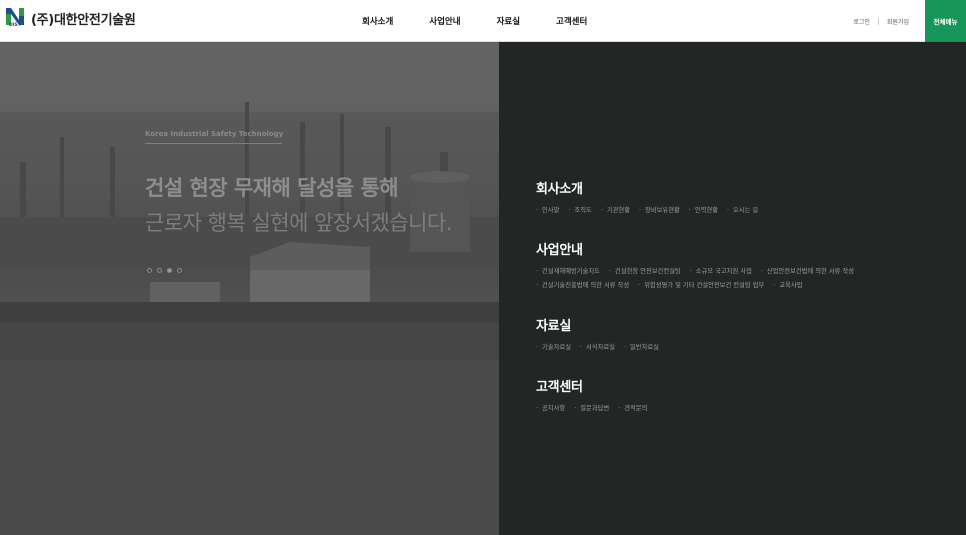  Describe the element at coordinates (945, 21) in the screenshot. I see `all-menu-button: 전체메뉴` at that location.